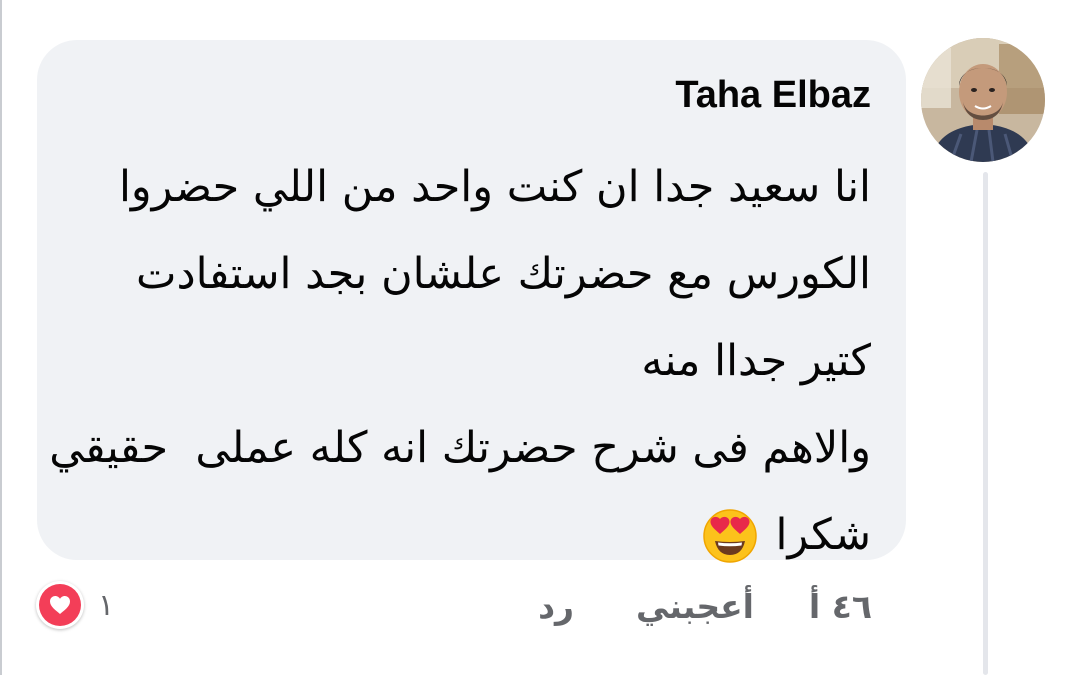 This screenshot has width=1080, height=675. What do you see at coordinates (106, 605) in the screenshot?
I see `reaction-count: ١` at bounding box center [106, 605].